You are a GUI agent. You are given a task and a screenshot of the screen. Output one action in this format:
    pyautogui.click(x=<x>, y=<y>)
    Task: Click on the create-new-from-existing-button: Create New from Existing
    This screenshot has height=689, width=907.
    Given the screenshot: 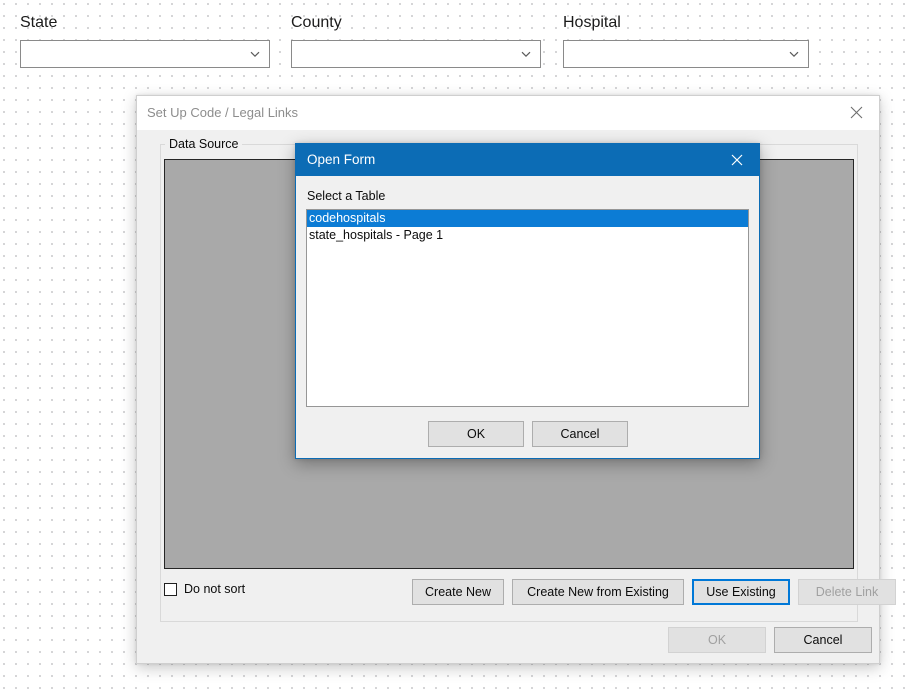 What is the action you would take?
    pyautogui.click(x=598, y=592)
    